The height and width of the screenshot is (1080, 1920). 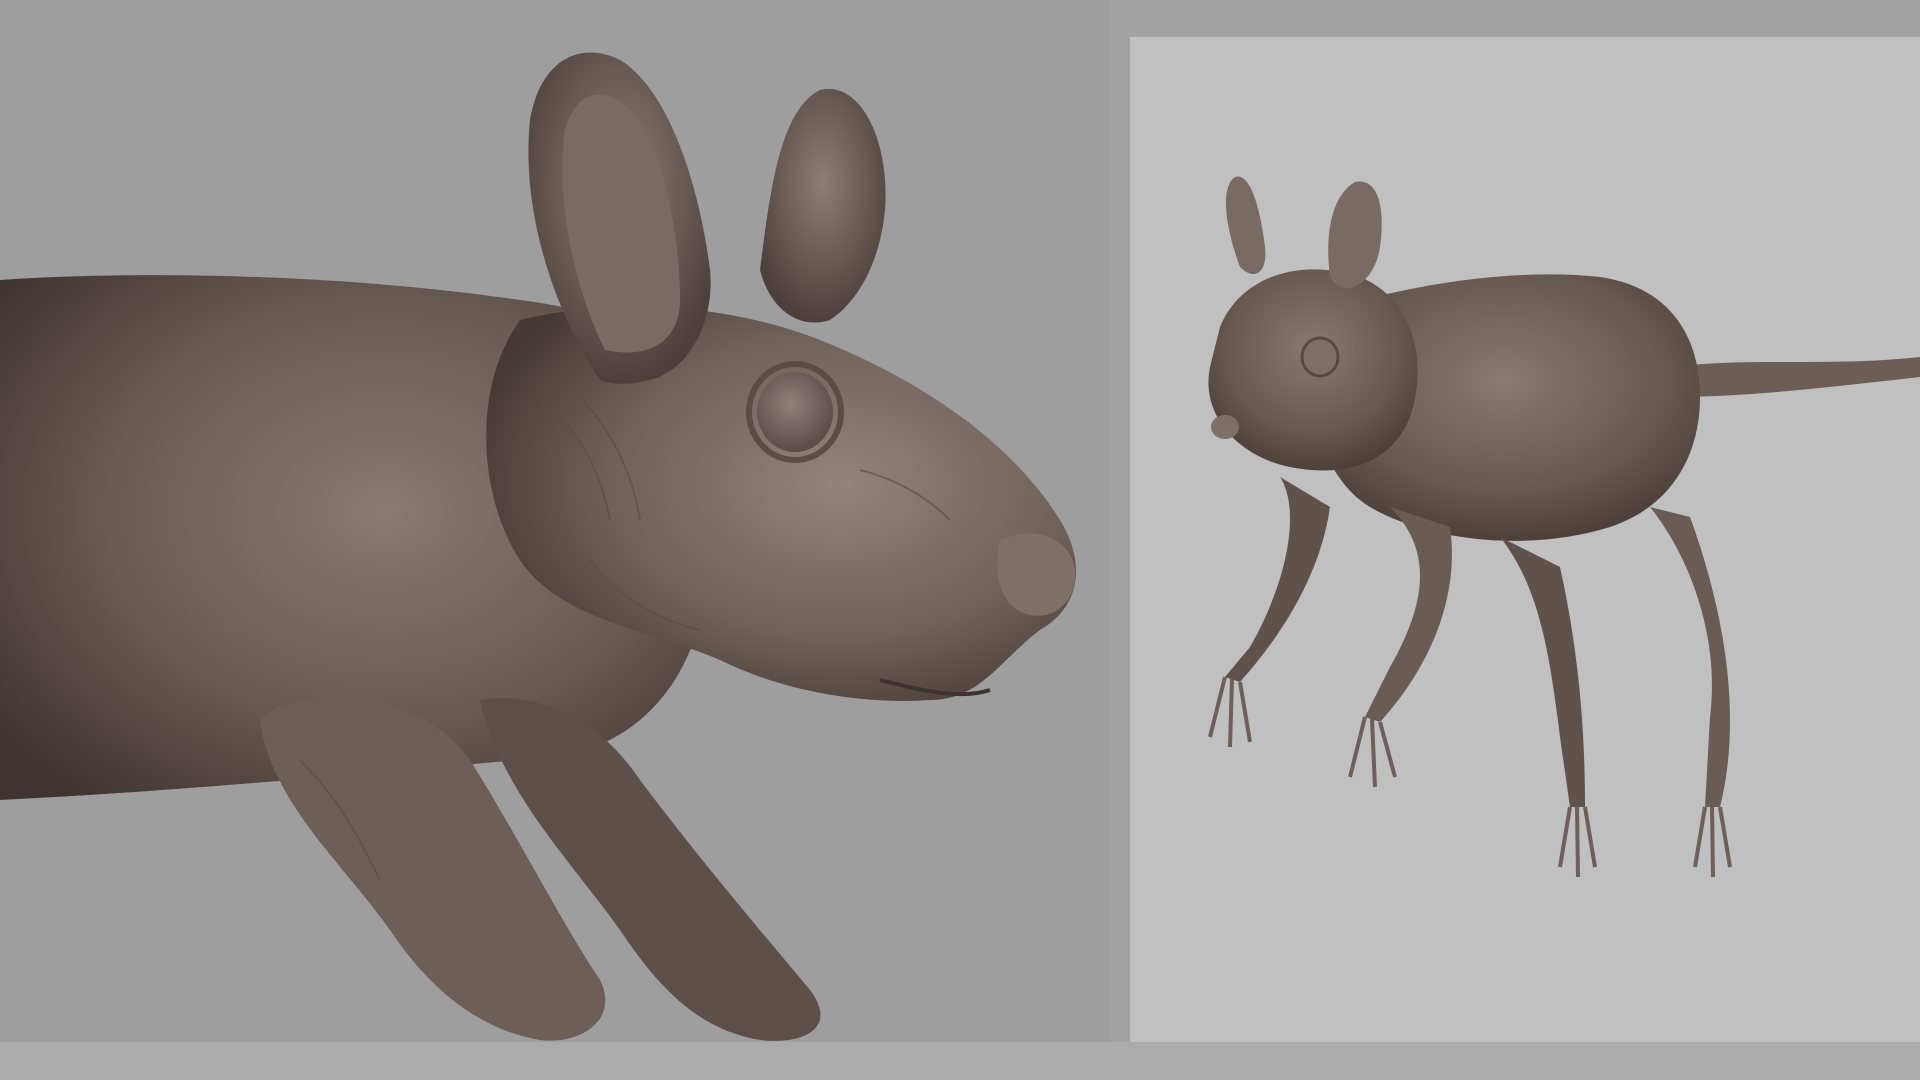 What do you see at coordinates (1690, 657) in the screenshot?
I see `hind-leg-right` at bounding box center [1690, 657].